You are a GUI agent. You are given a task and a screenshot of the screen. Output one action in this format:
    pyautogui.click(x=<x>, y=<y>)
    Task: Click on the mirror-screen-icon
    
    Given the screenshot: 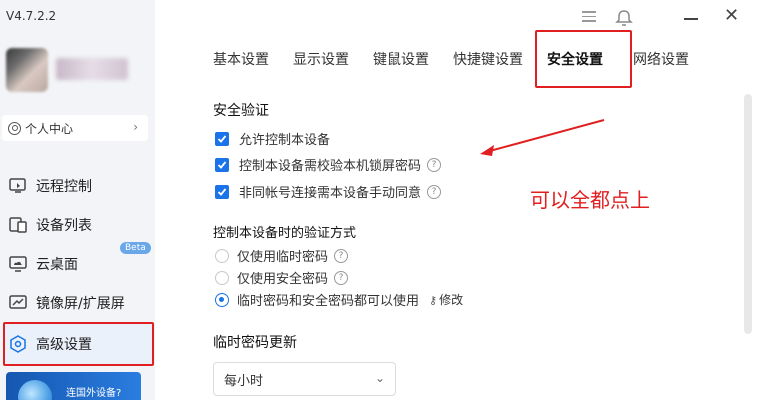 What is the action you would take?
    pyautogui.click(x=18, y=303)
    